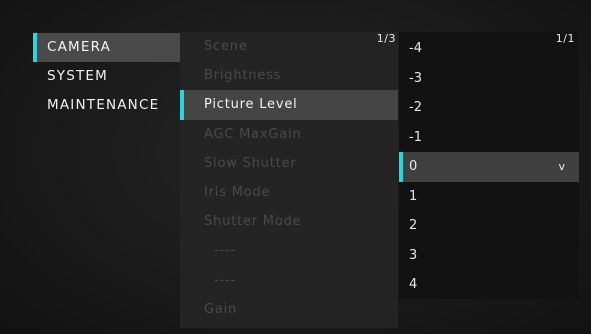 This screenshot has height=334, width=591. Describe the element at coordinates (413, 284) in the screenshot. I see `value-option-label: 4` at that location.